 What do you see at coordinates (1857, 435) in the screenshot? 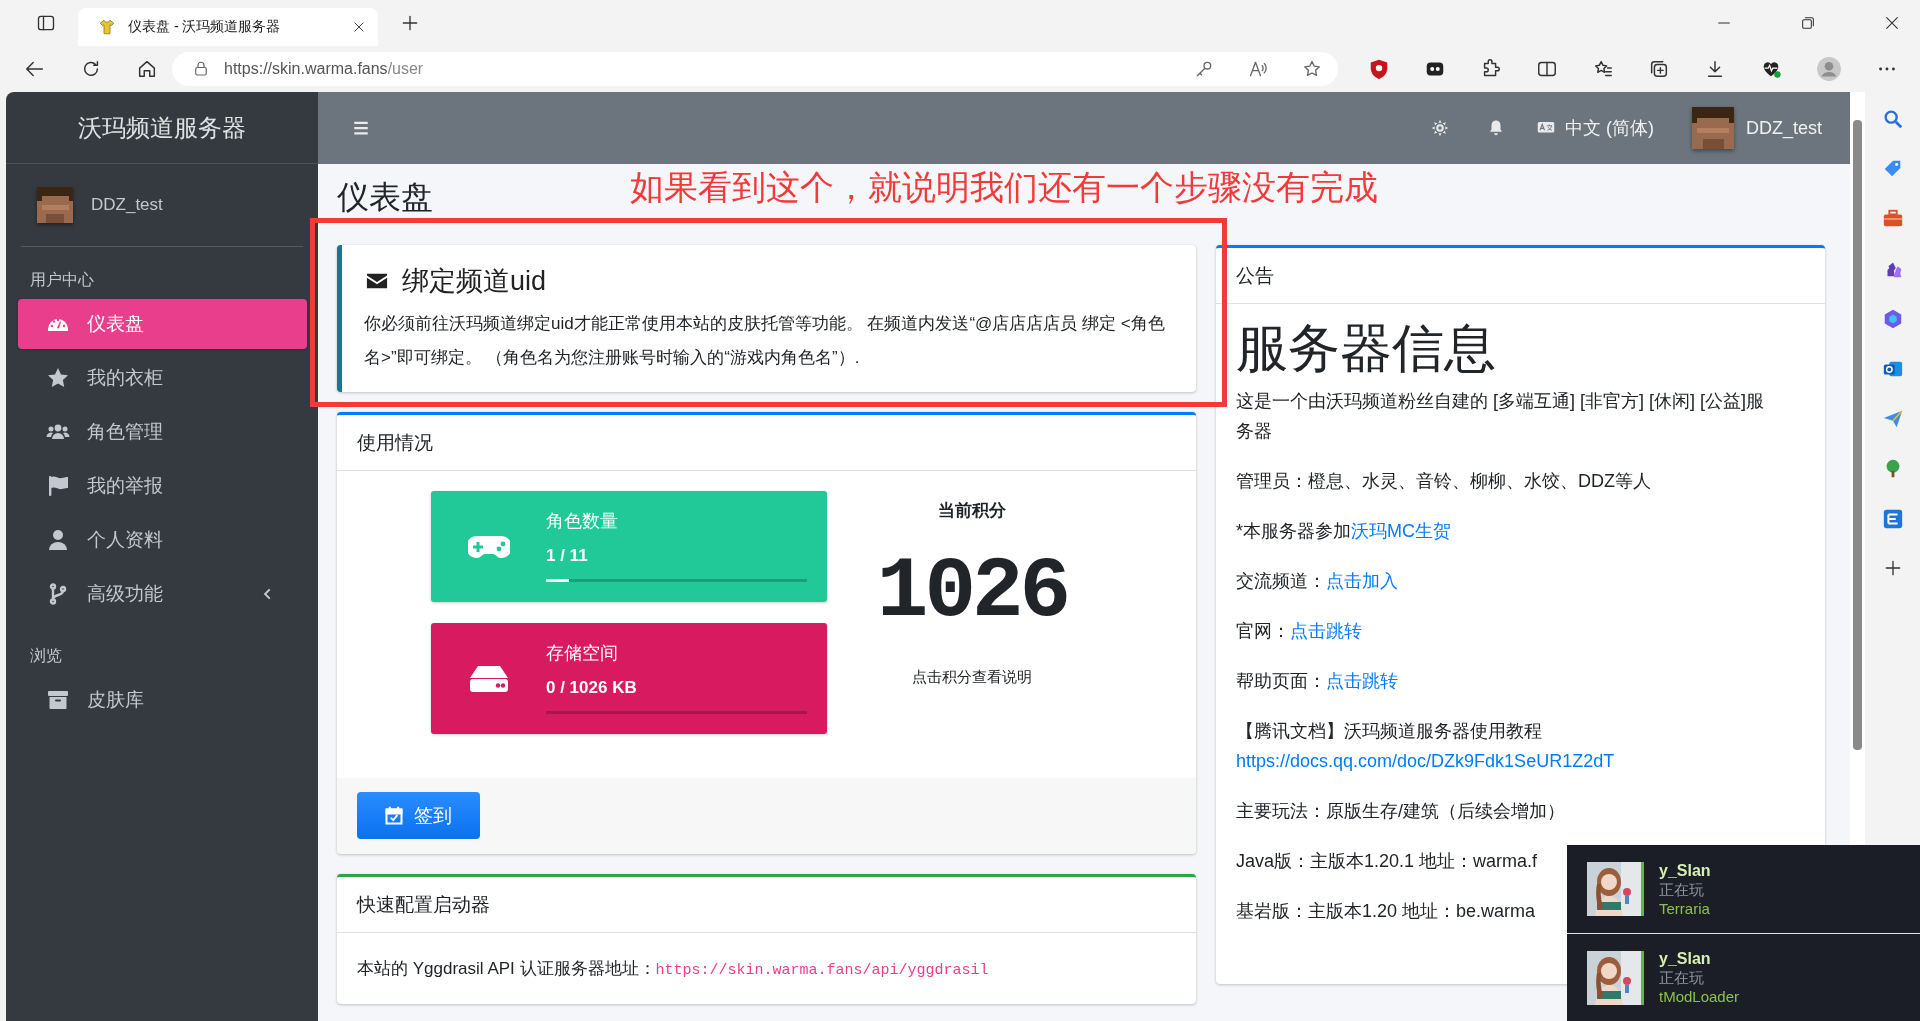
I see `scrollbar-thumb` at bounding box center [1857, 435].